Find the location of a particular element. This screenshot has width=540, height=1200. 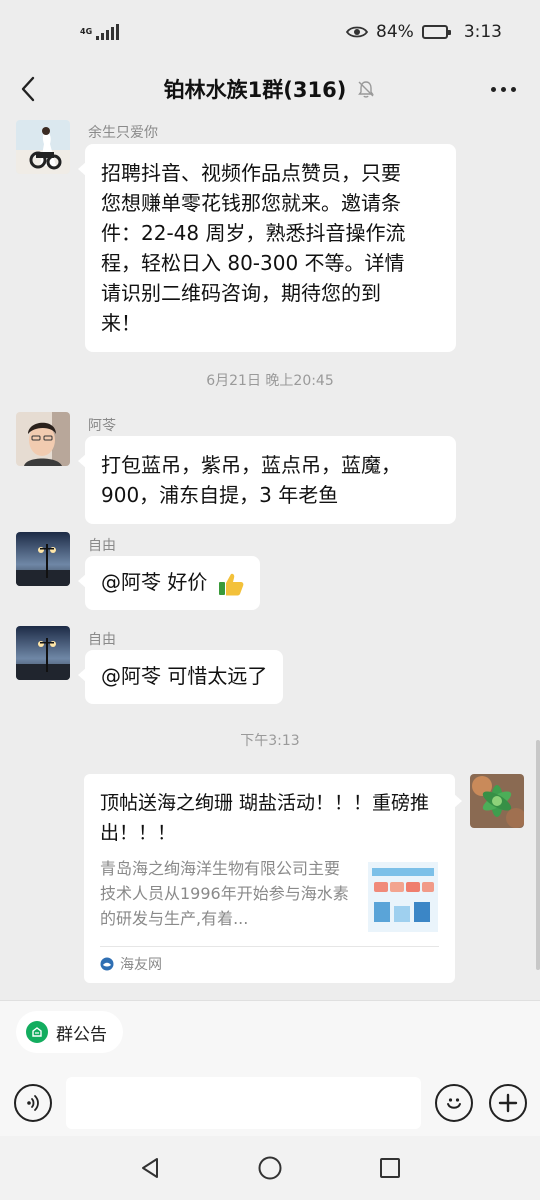

message-text: @阿苓 好价 is located at coordinates (154, 582).